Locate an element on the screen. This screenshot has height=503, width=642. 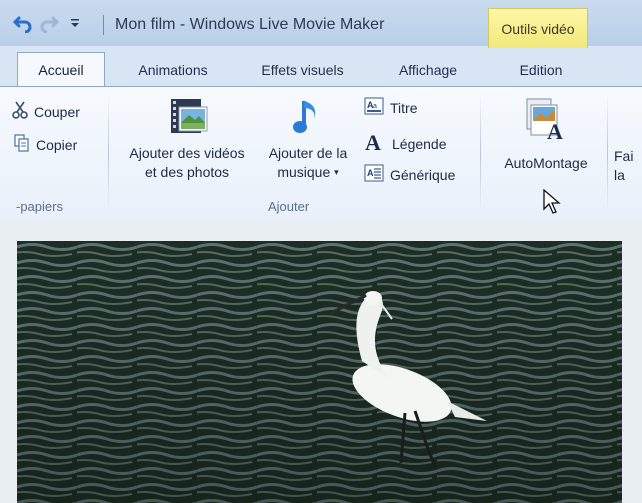
add-music-button: Ajouter de la musique ▾ is located at coordinates (308, 139).